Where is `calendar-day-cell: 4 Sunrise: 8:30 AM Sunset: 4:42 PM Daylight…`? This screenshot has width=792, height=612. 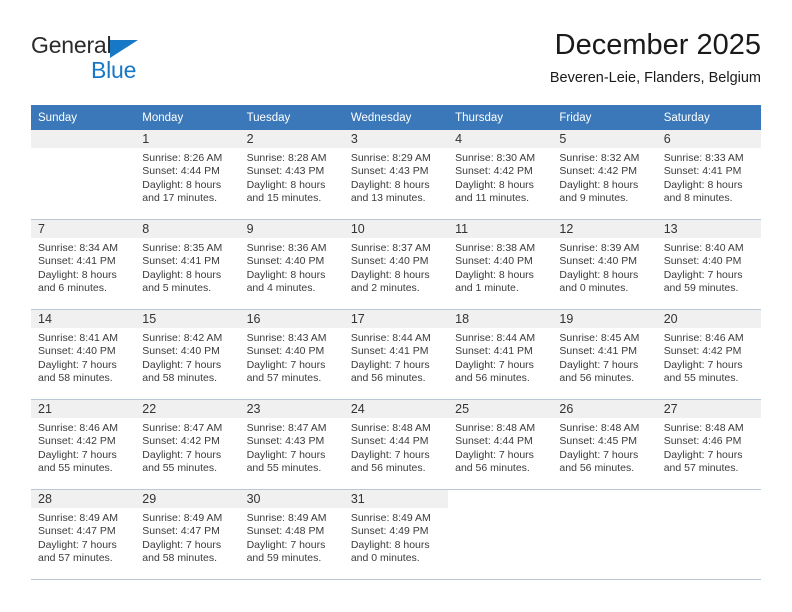
calendar-day-cell: 4 Sunrise: 8:30 AM Sunset: 4:42 PM Daylight… is located at coordinates (500, 175).